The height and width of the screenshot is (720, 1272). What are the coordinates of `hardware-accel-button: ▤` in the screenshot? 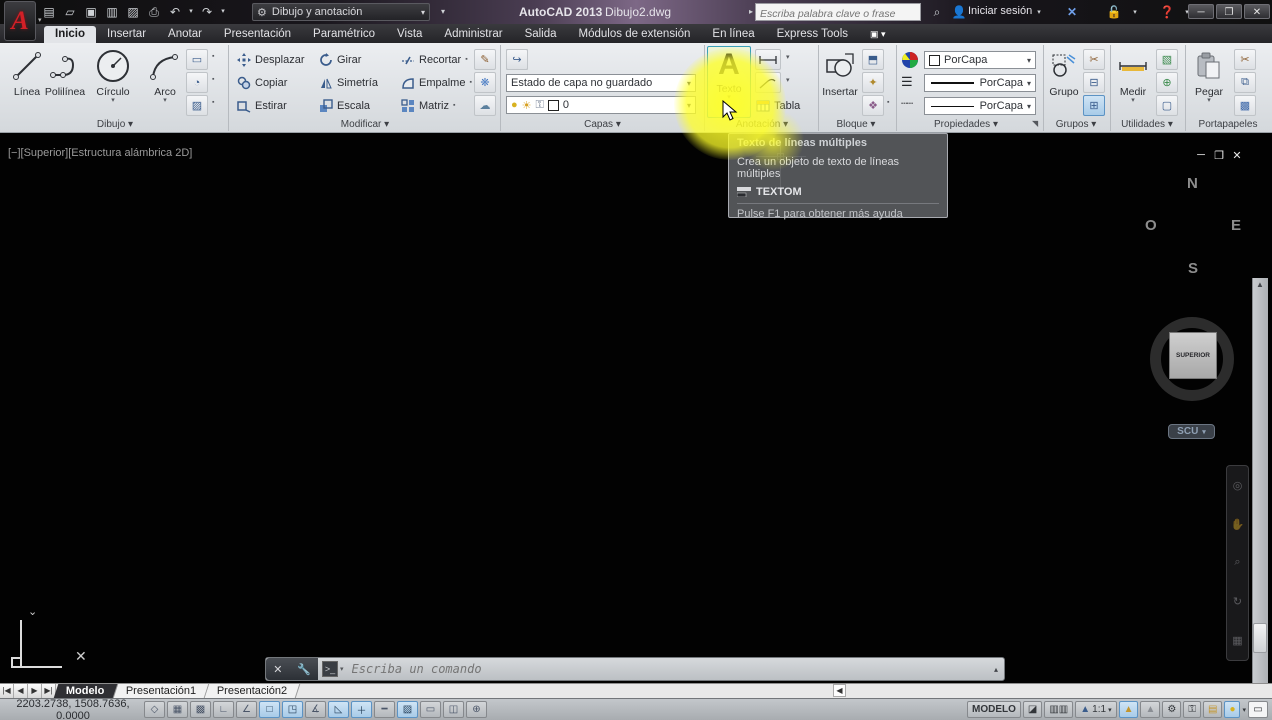 It's located at (1212, 709).